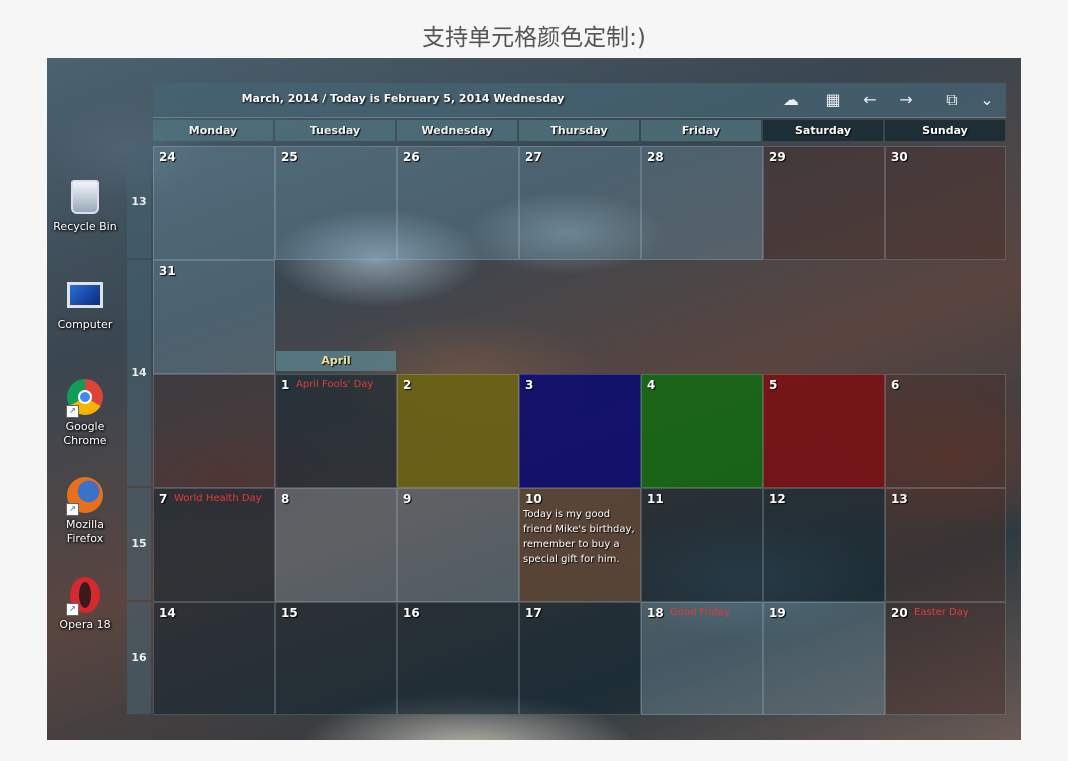 Image resolution: width=1068 pixels, height=761 pixels. Describe the element at coordinates (945, 203) in the screenshot. I see `day-cell: 30` at that location.